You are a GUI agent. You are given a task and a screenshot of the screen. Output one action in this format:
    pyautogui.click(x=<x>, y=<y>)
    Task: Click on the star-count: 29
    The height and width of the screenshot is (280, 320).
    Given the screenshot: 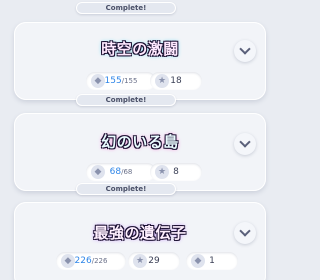 What is the action you would take?
    pyautogui.click(x=154, y=261)
    